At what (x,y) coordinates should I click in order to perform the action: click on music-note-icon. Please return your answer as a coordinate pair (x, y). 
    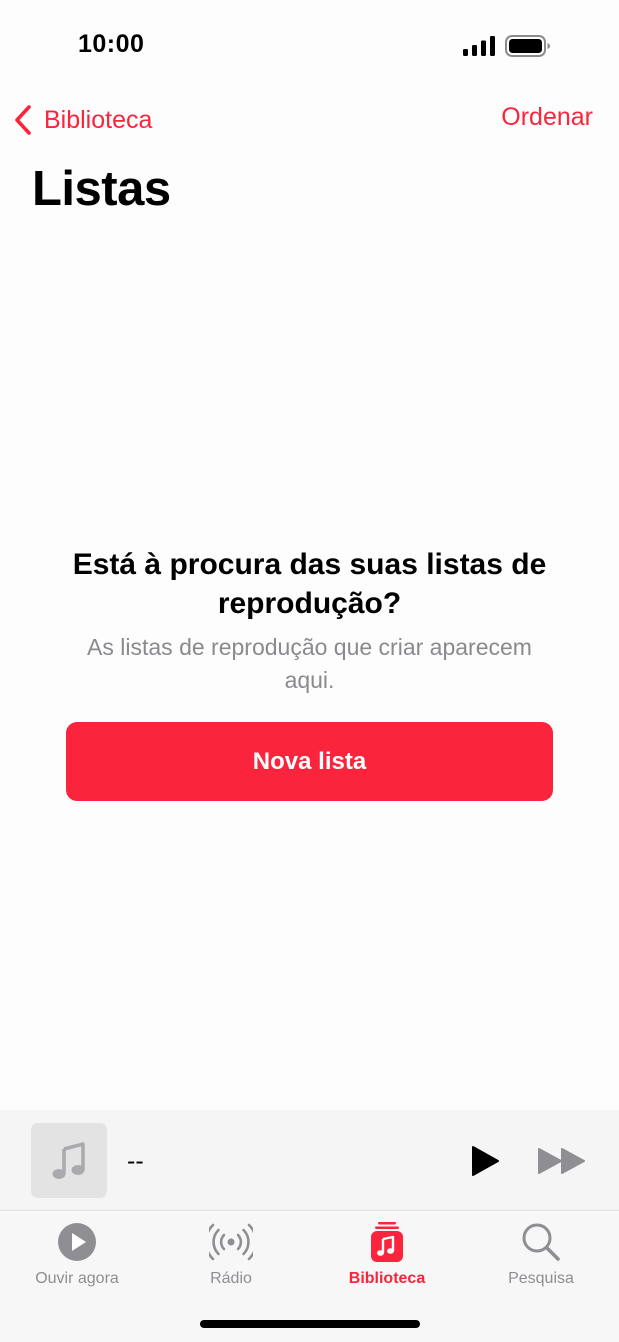
    Looking at the image, I should click on (68, 1160).